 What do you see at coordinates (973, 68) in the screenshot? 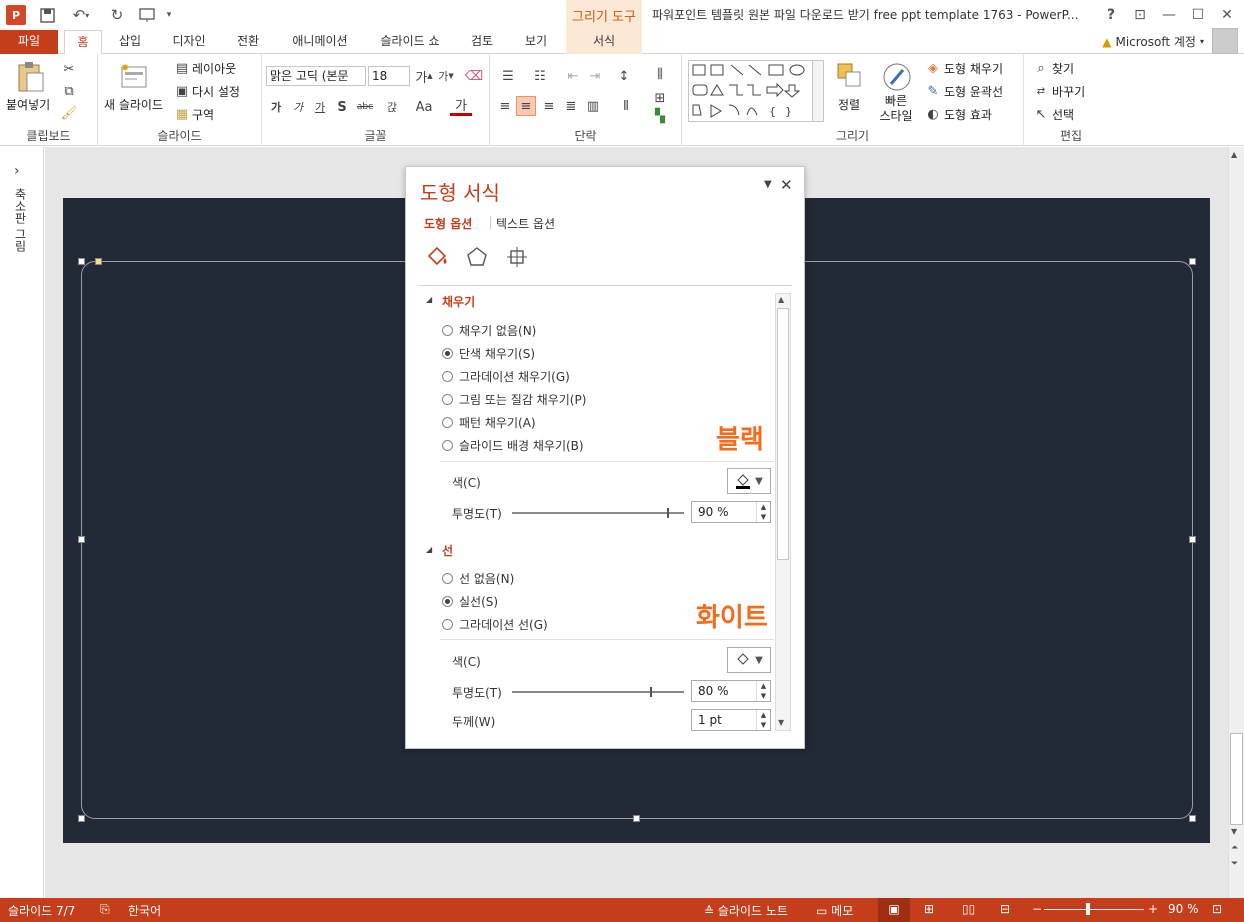
I see `shape-fill-button: 도형 채우기` at bounding box center [973, 68].